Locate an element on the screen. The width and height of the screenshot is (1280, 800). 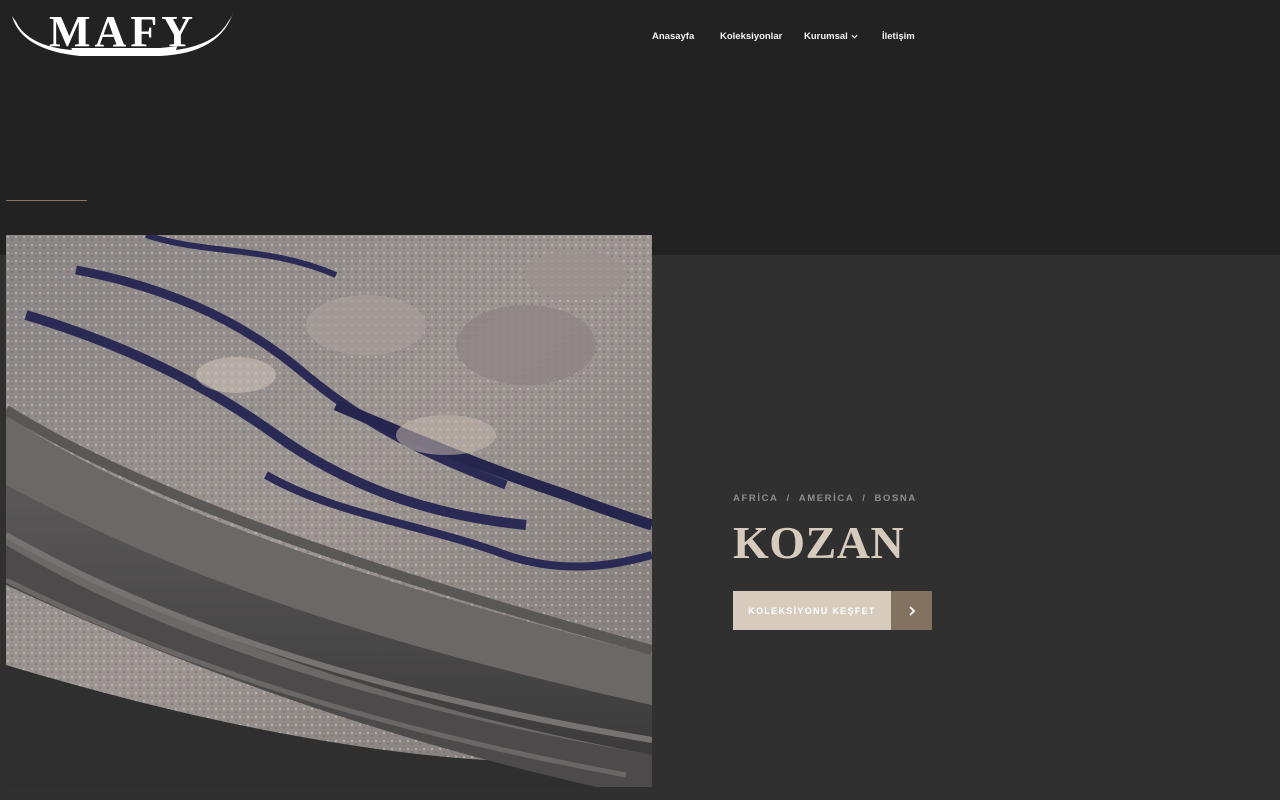
brand-logo: MAFY is located at coordinates (123, 34).